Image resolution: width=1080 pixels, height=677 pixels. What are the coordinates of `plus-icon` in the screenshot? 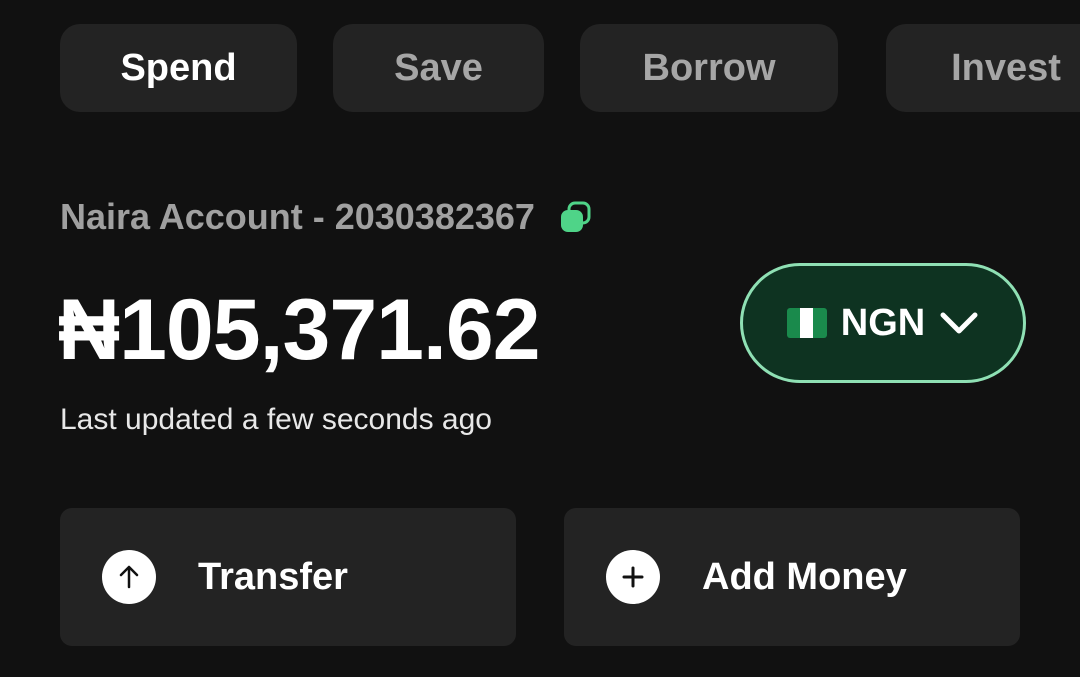 It's located at (633, 577).